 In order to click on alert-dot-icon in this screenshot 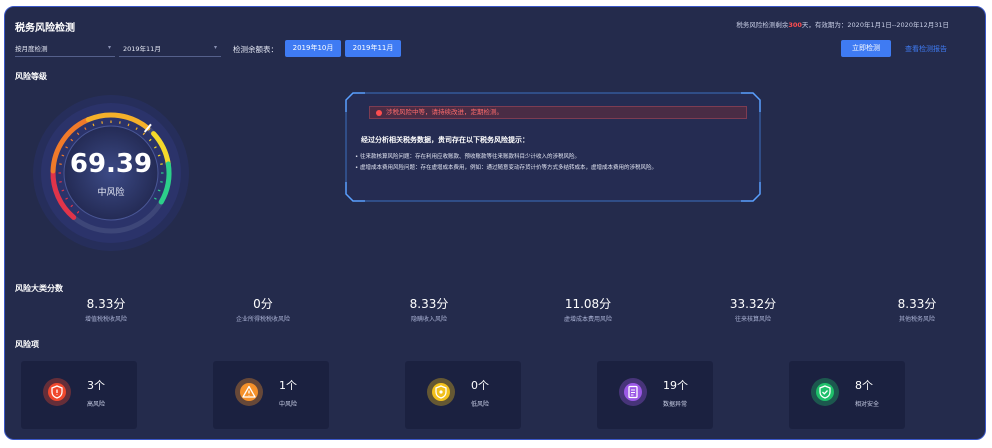, I will do `click(379, 113)`.